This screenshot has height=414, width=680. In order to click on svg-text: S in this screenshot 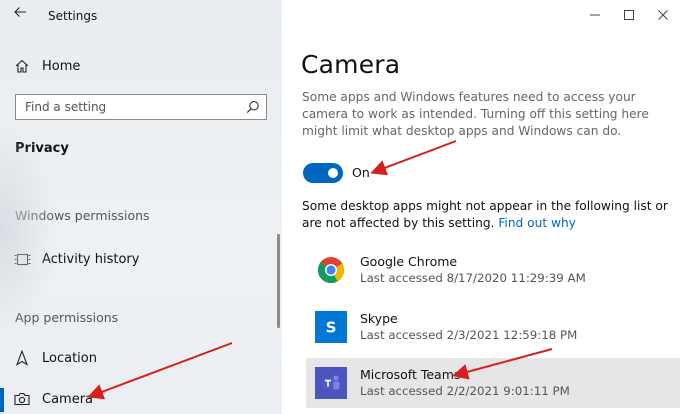, I will do `click(331, 328)`.